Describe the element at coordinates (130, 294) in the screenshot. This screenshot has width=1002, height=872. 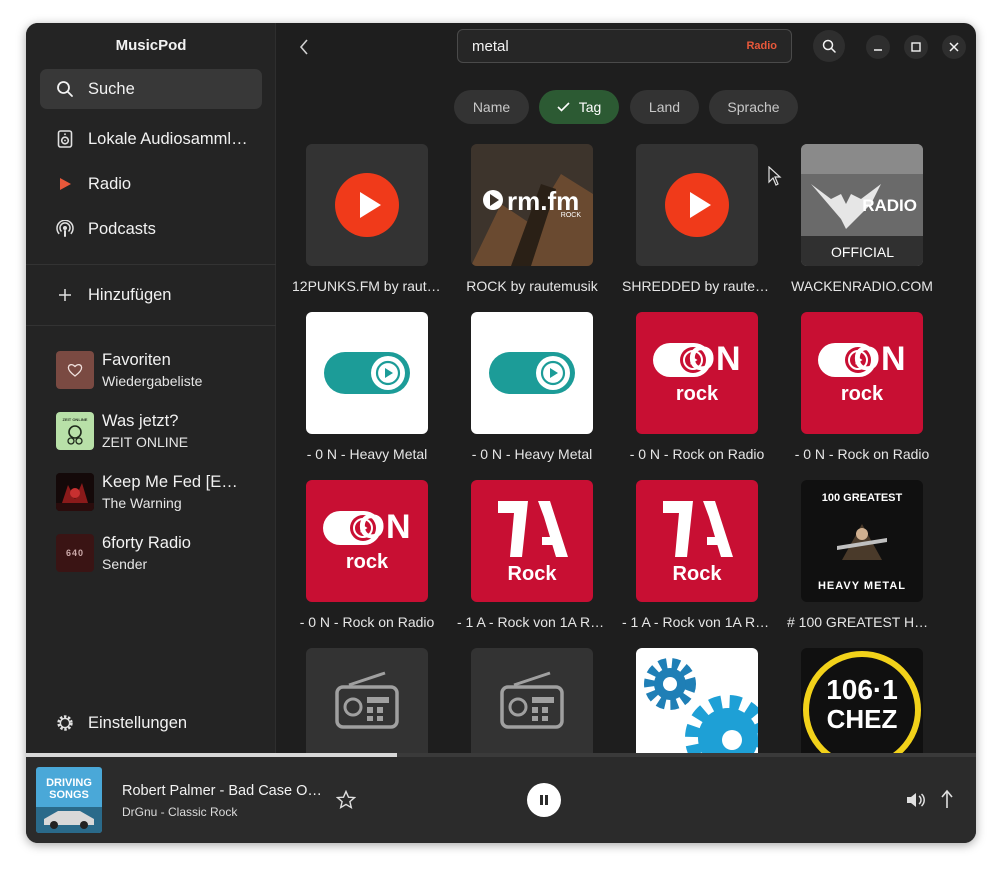
I see `add-label: Hinzufügen` at that location.